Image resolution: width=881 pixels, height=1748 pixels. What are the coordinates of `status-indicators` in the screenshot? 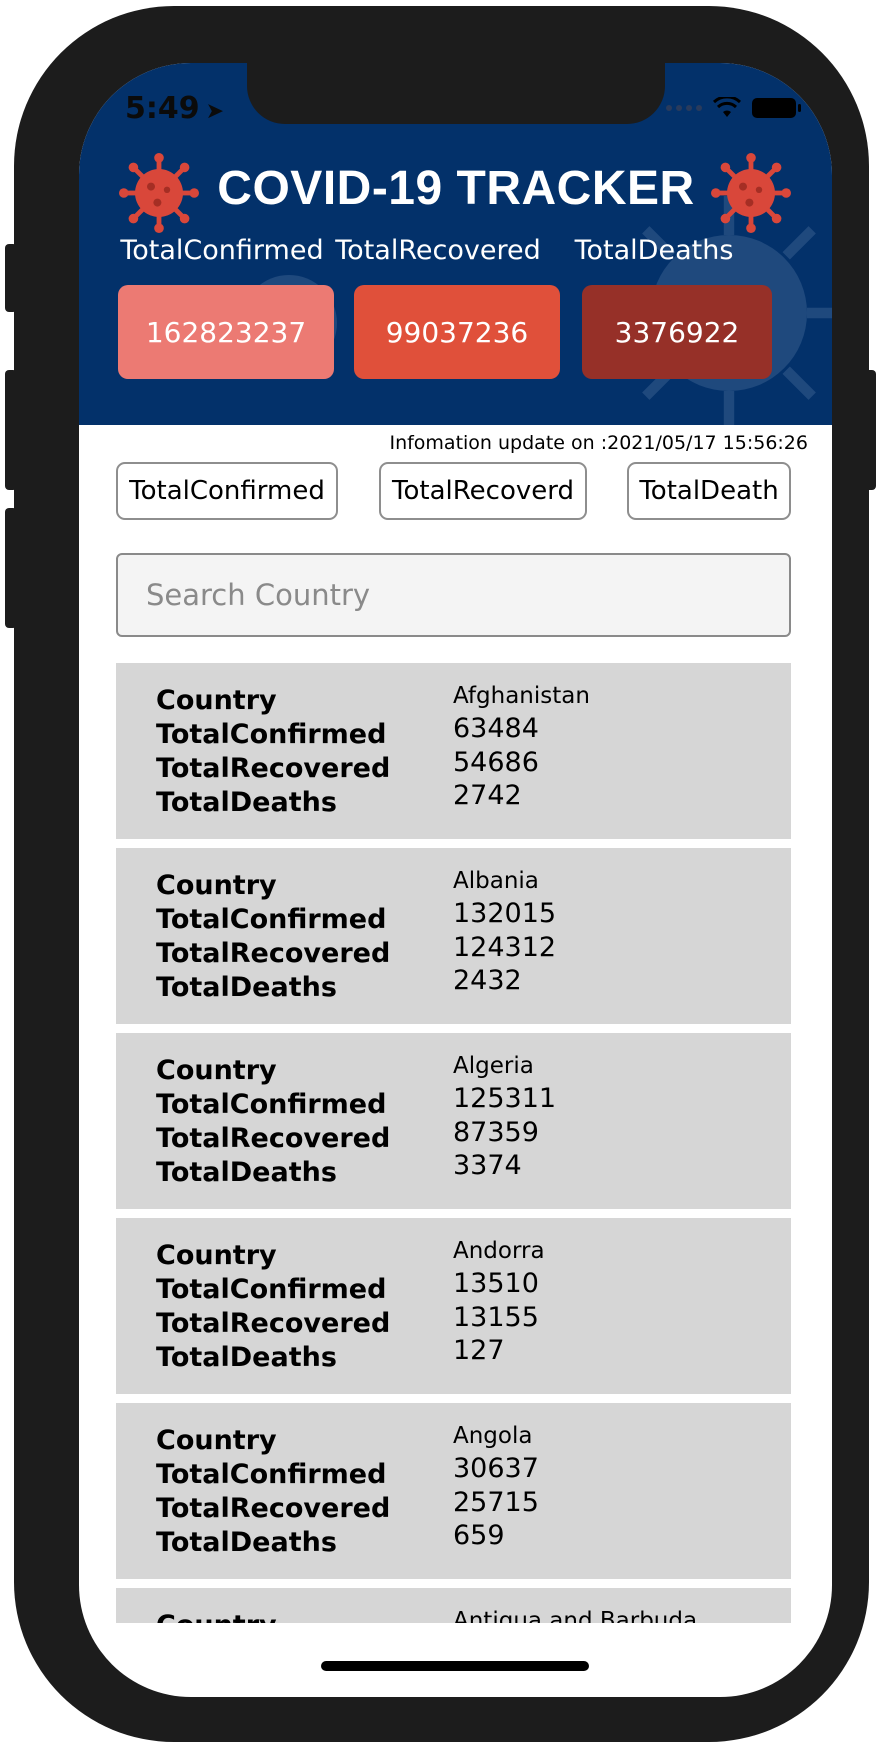 It's located at (733, 108).